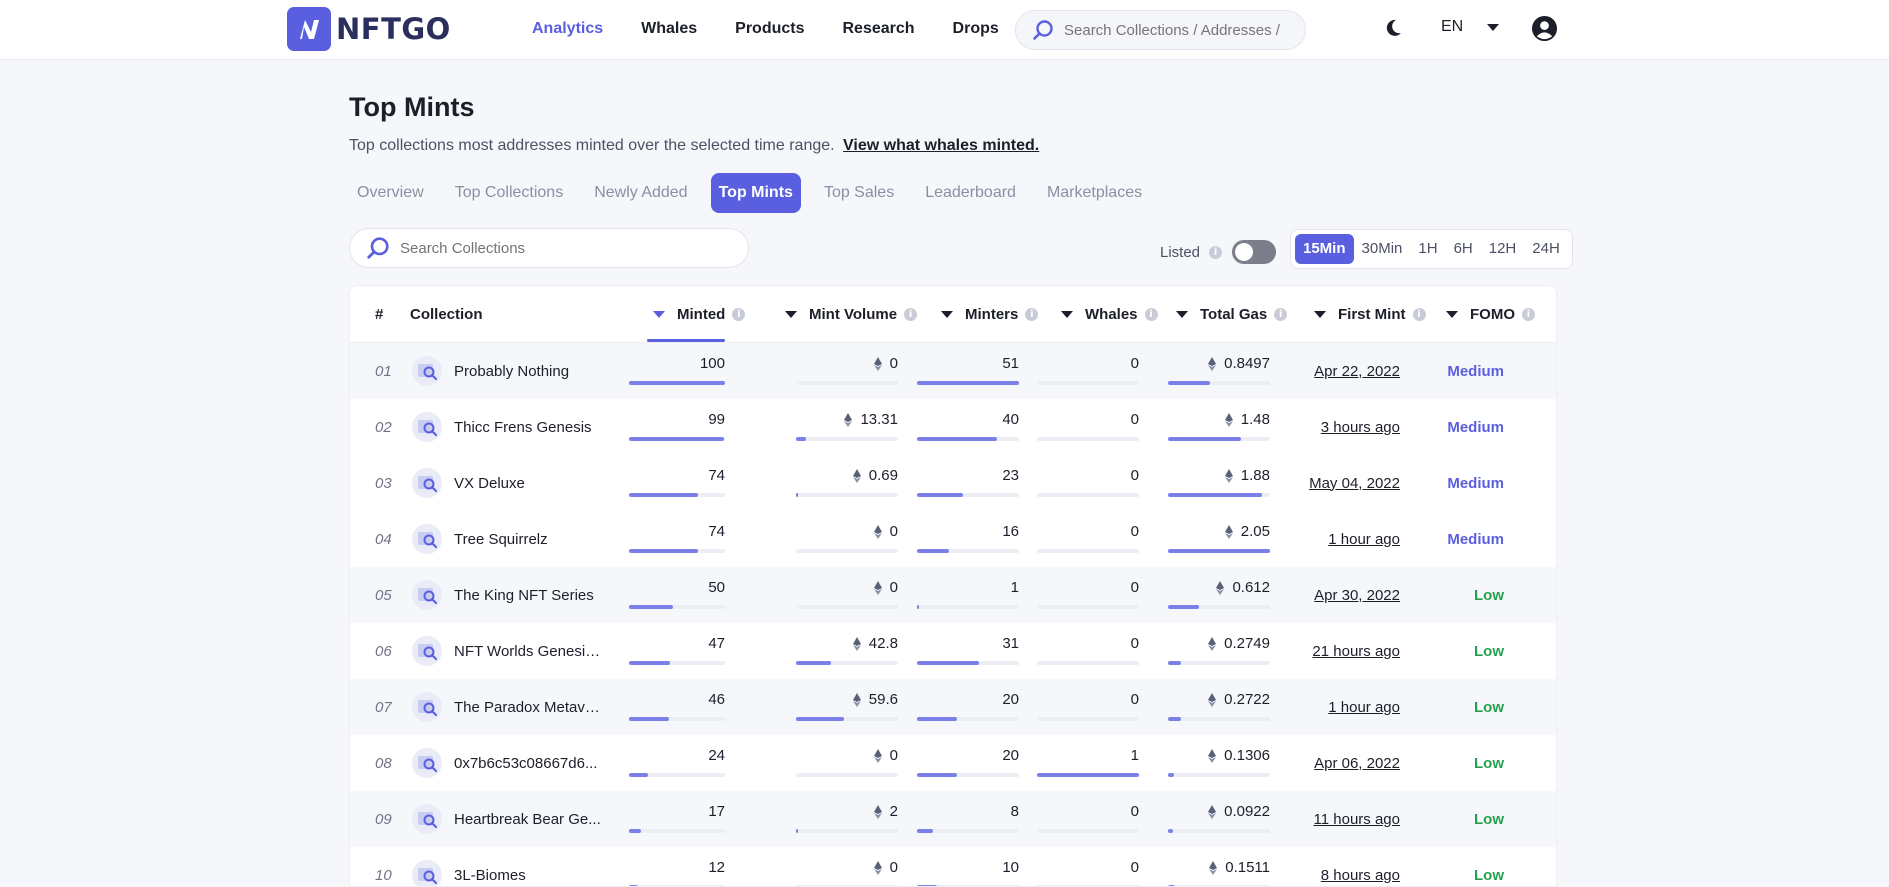  Describe the element at coordinates (1393, 28) in the screenshot. I see `dark-mode-icon` at that location.